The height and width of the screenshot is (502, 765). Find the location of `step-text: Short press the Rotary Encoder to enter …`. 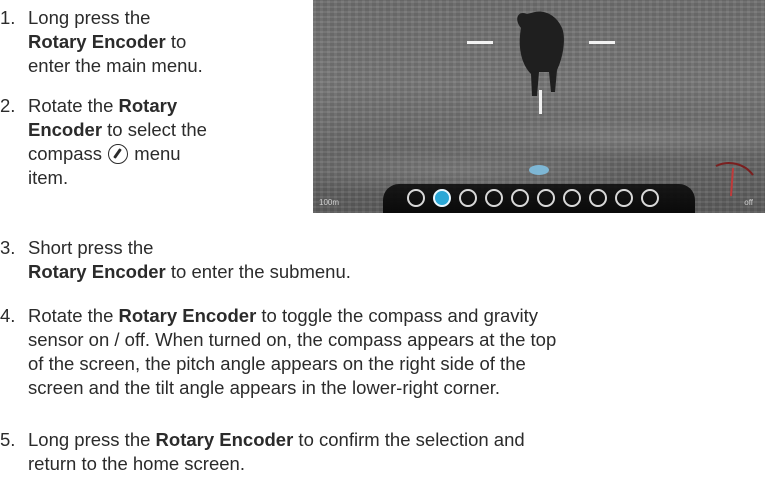

step-text: Short press the Rotary Encoder to enter … is located at coordinates (189, 260).